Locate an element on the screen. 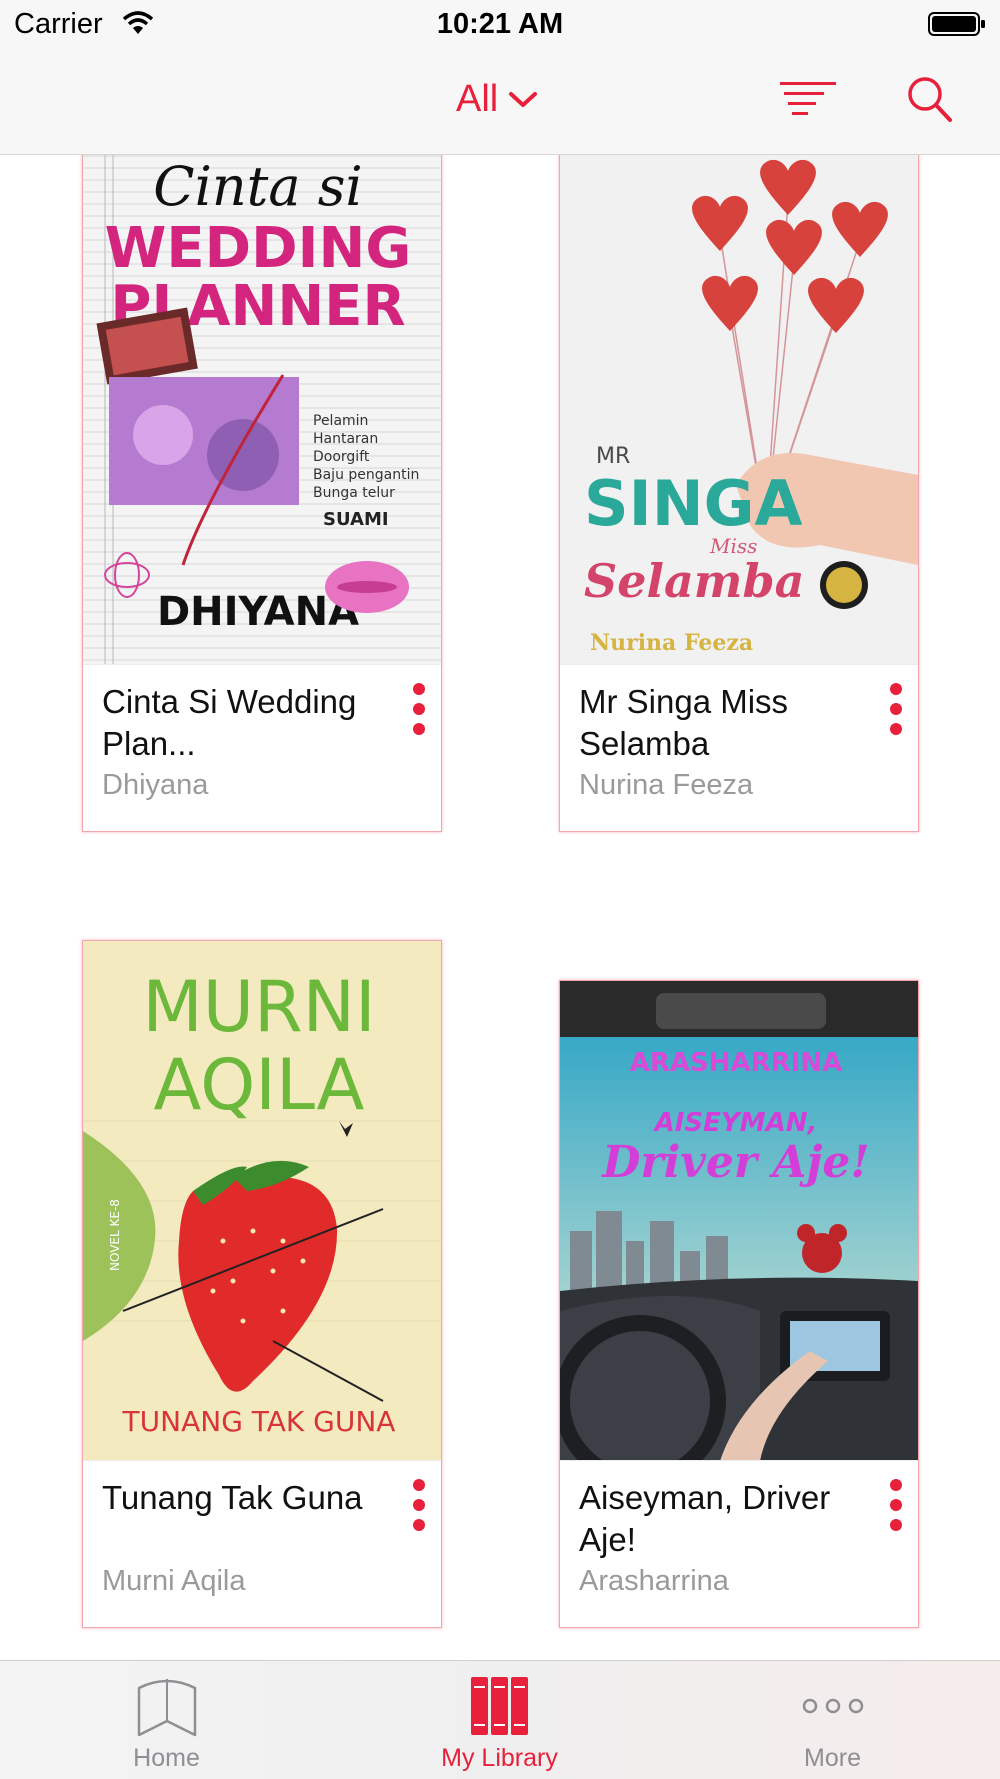 The height and width of the screenshot is (1779, 1000). book-title: Aiseyman, Driver Aje! is located at coordinates (705, 1518).